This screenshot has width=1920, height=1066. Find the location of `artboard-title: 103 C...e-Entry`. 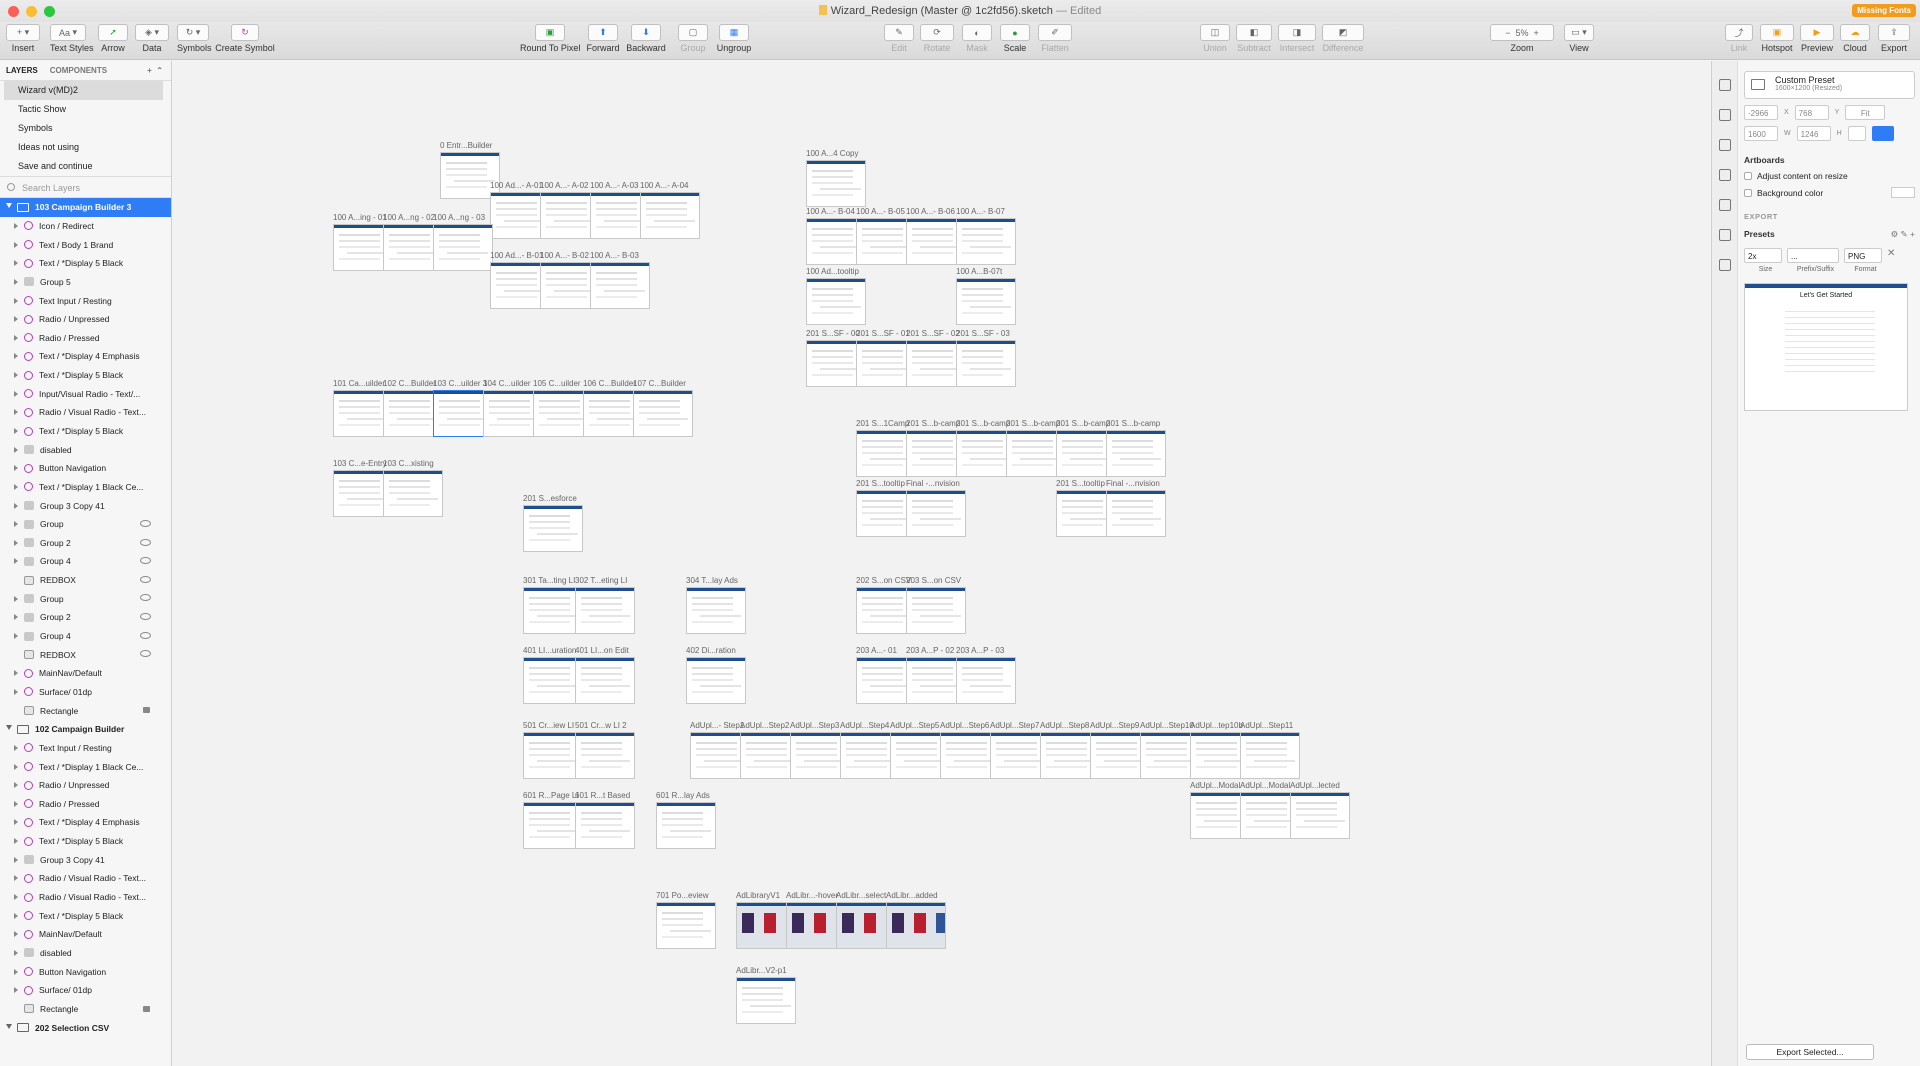

artboard-title: 103 C...e-Entry is located at coordinates (360, 463).